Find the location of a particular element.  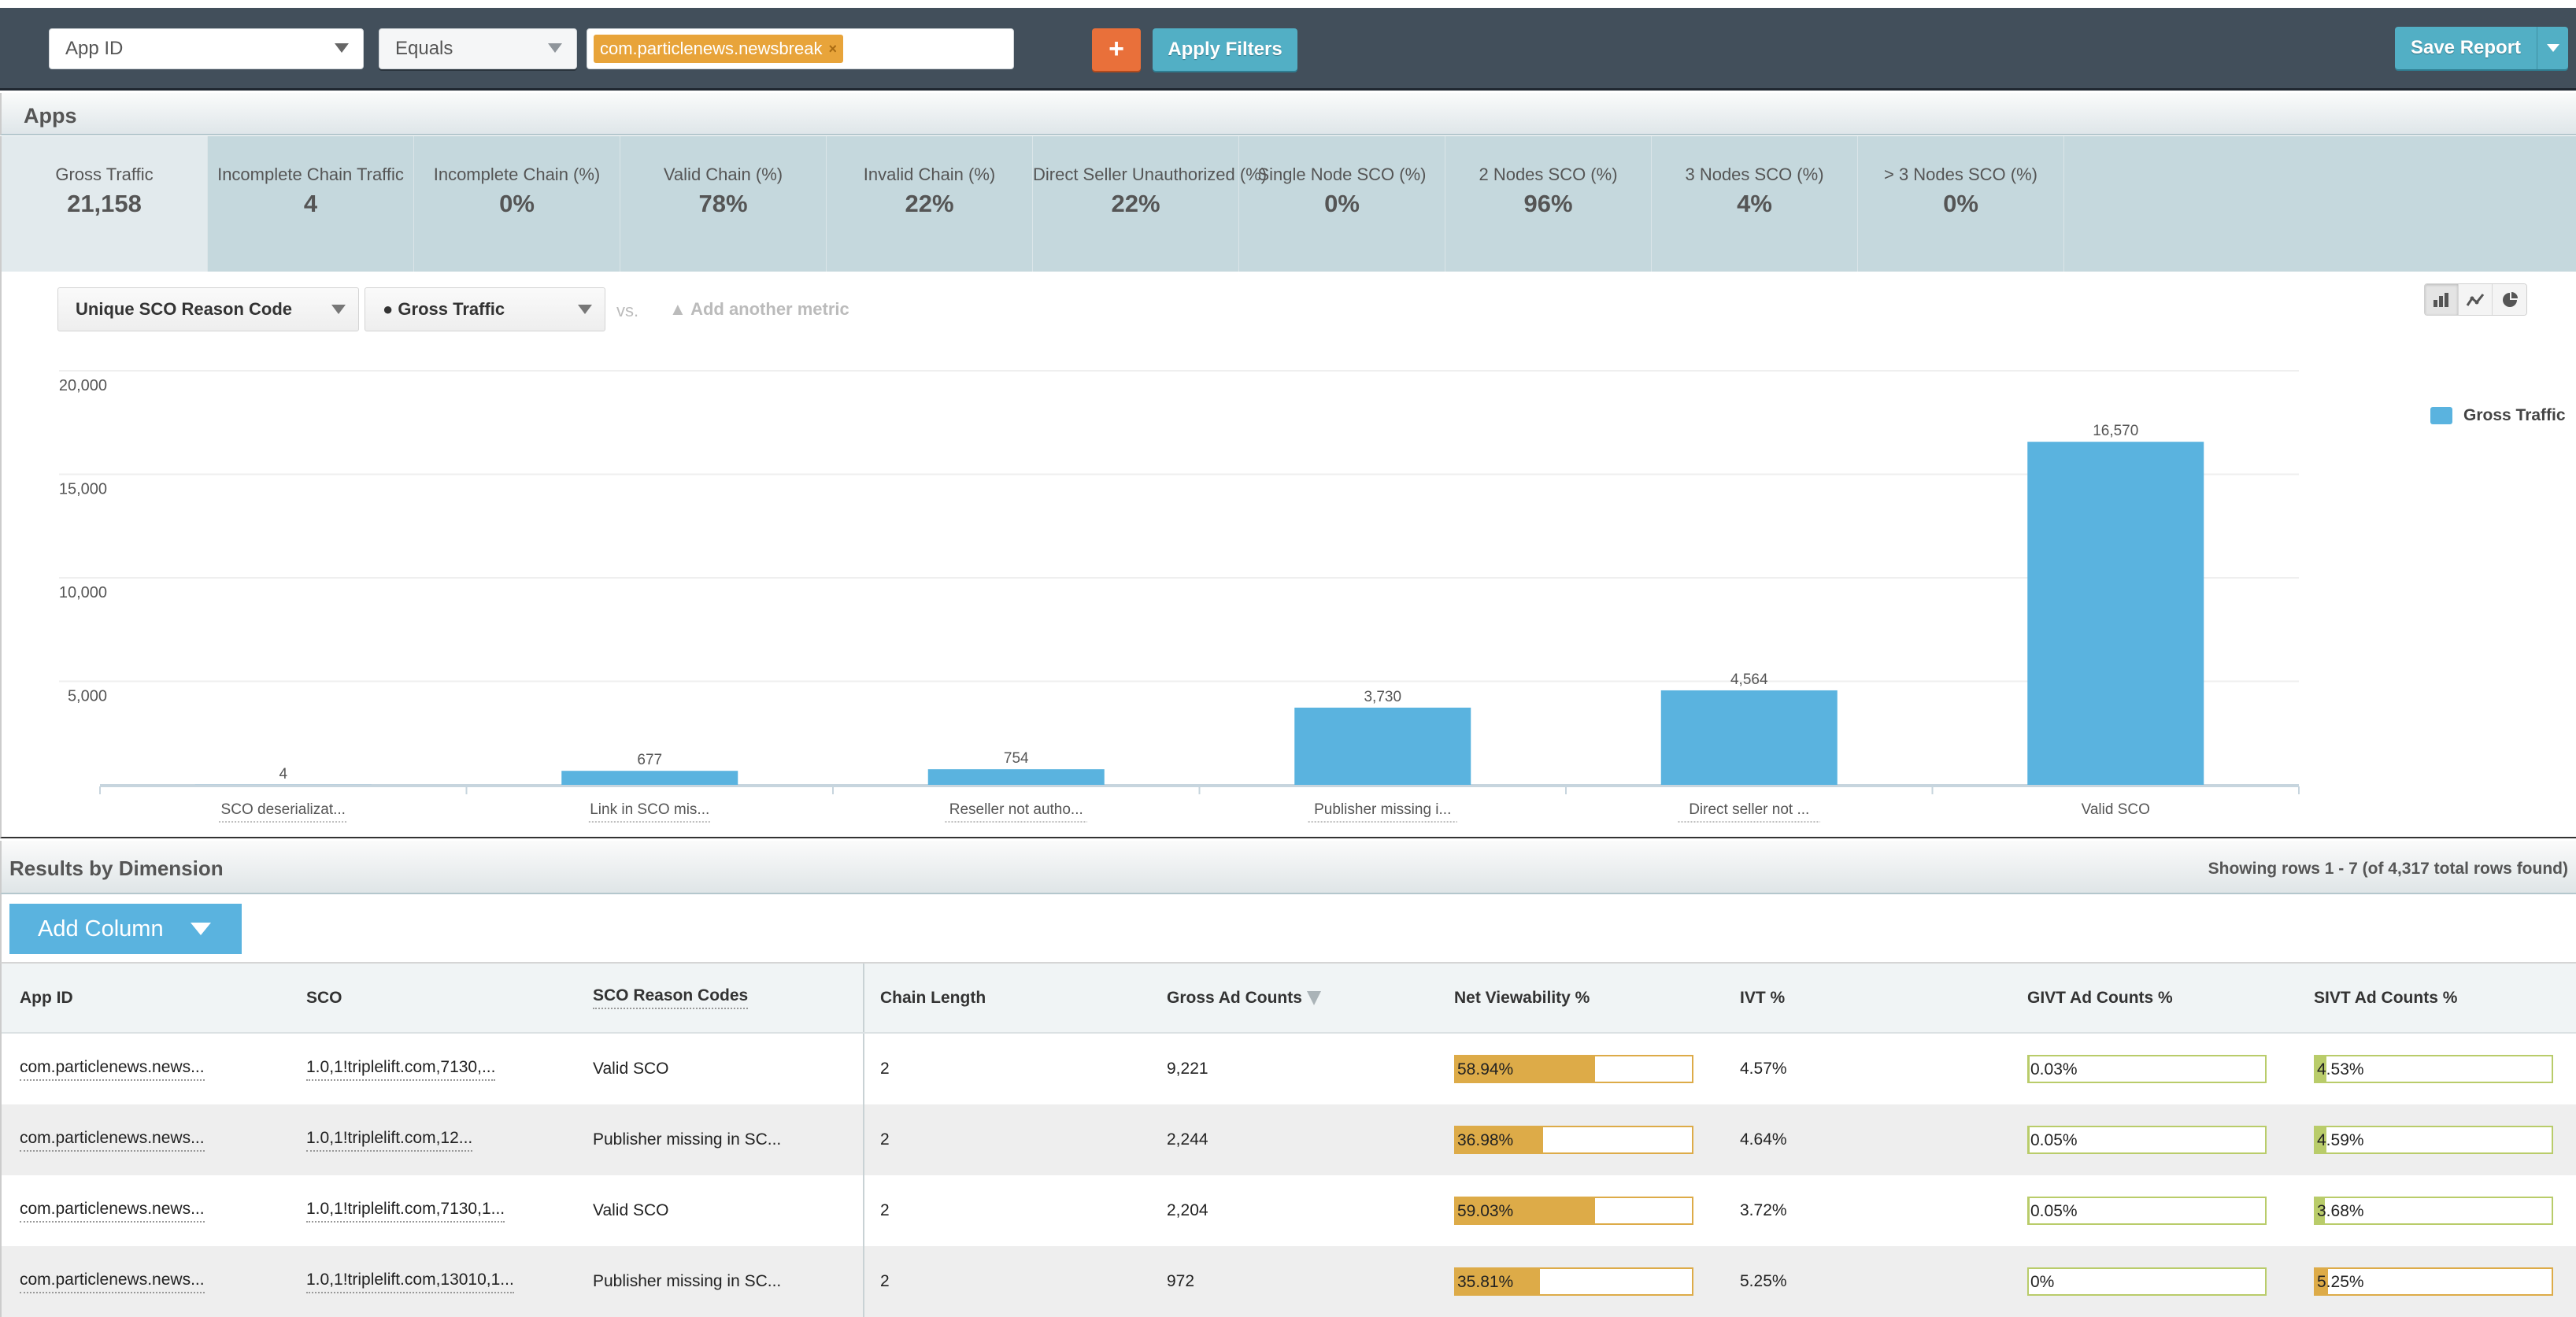

column-header-ivt: IVT % is located at coordinates (1762, 998).